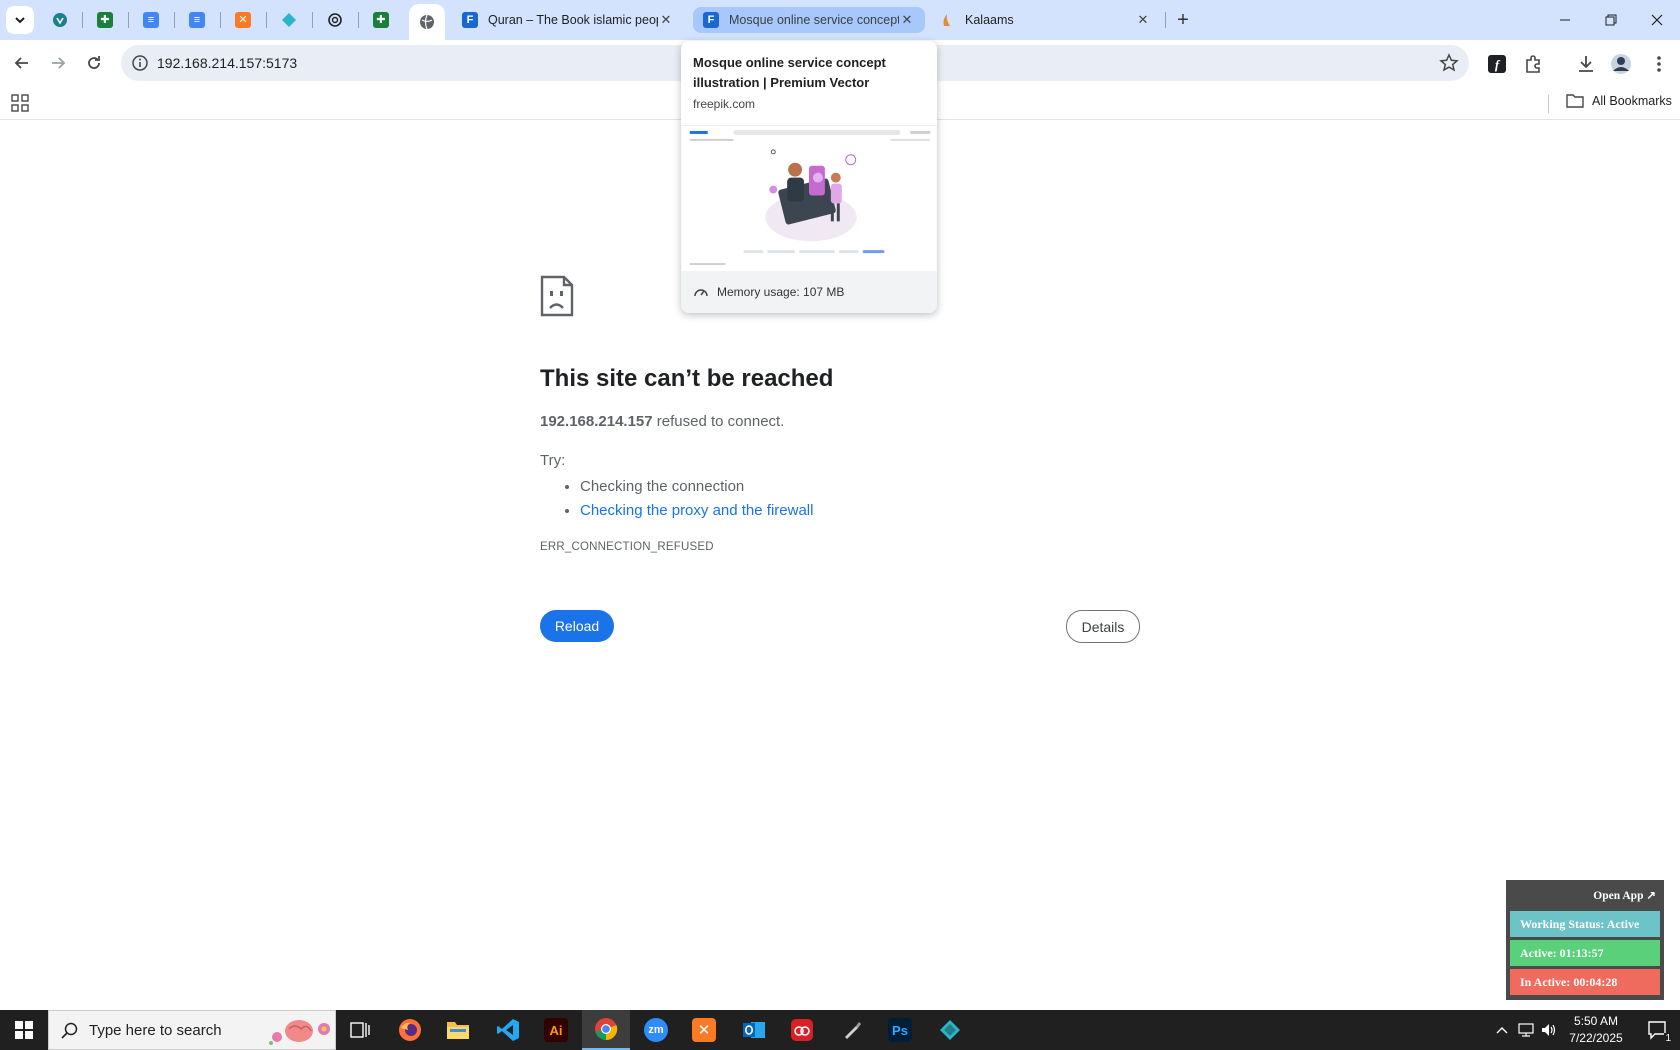 This screenshot has width=1680, height=1050. What do you see at coordinates (687, 378) in the screenshot?
I see `error-title: This site can’t be reached` at bounding box center [687, 378].